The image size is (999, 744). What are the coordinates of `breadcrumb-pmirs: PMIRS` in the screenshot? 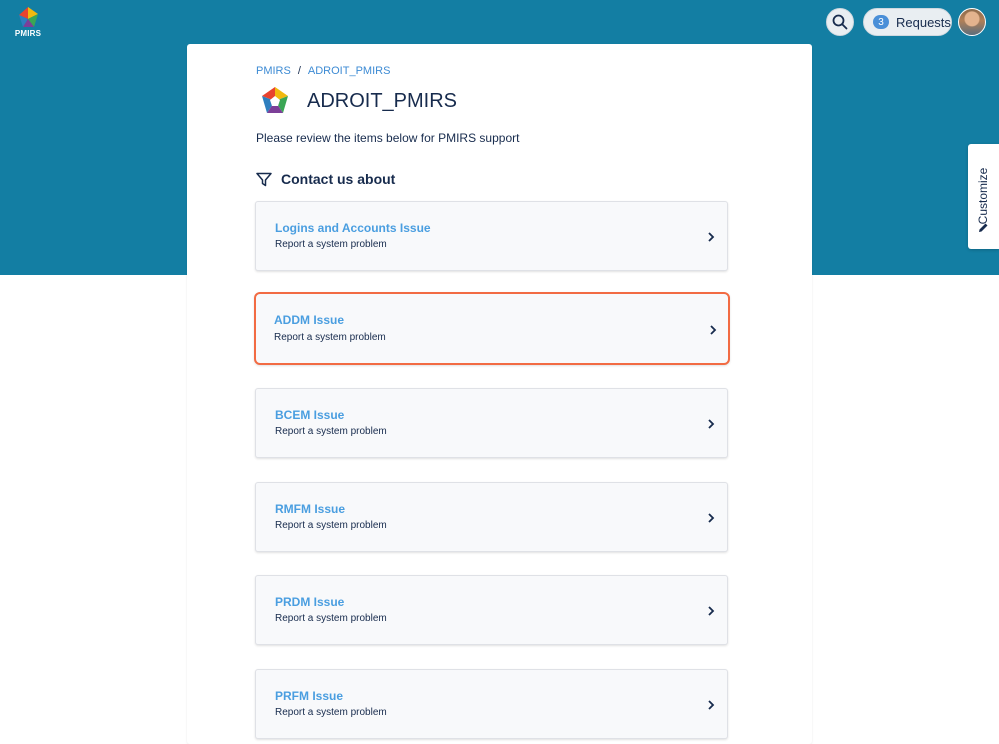 It's located at (273, 71).